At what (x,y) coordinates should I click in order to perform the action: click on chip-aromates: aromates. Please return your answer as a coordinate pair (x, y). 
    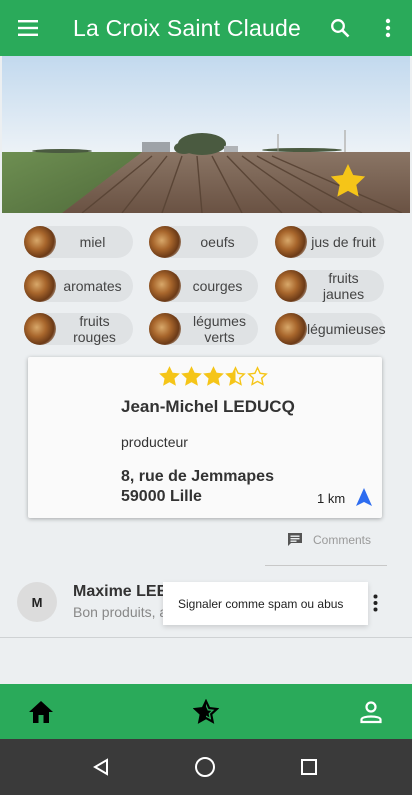
    Looking at the image, I should click on (78, 286).